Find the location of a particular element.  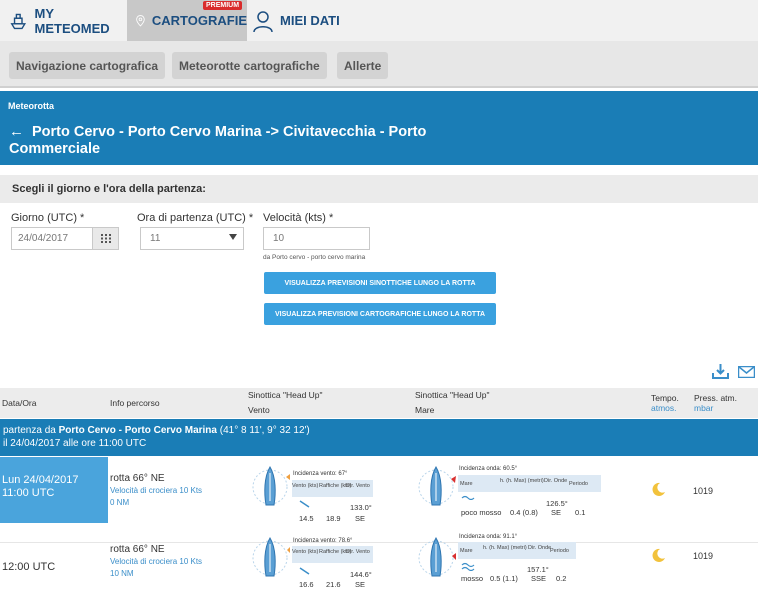

pressure-value: 1019 is located at coordinates (703, 556).